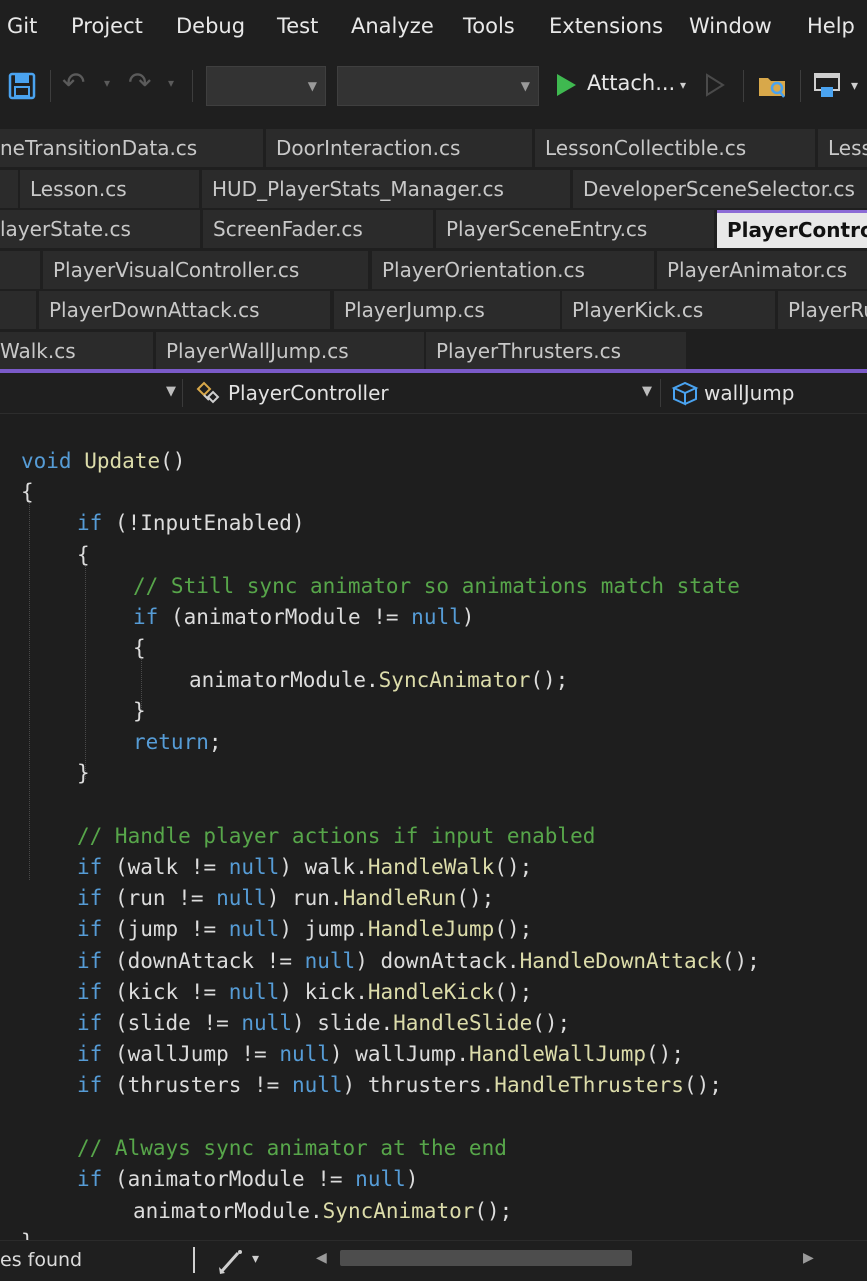 This screenshot has width=867, height=1281. I want to click on tab-playerwalk: Walk.cs, so click(76, 351).